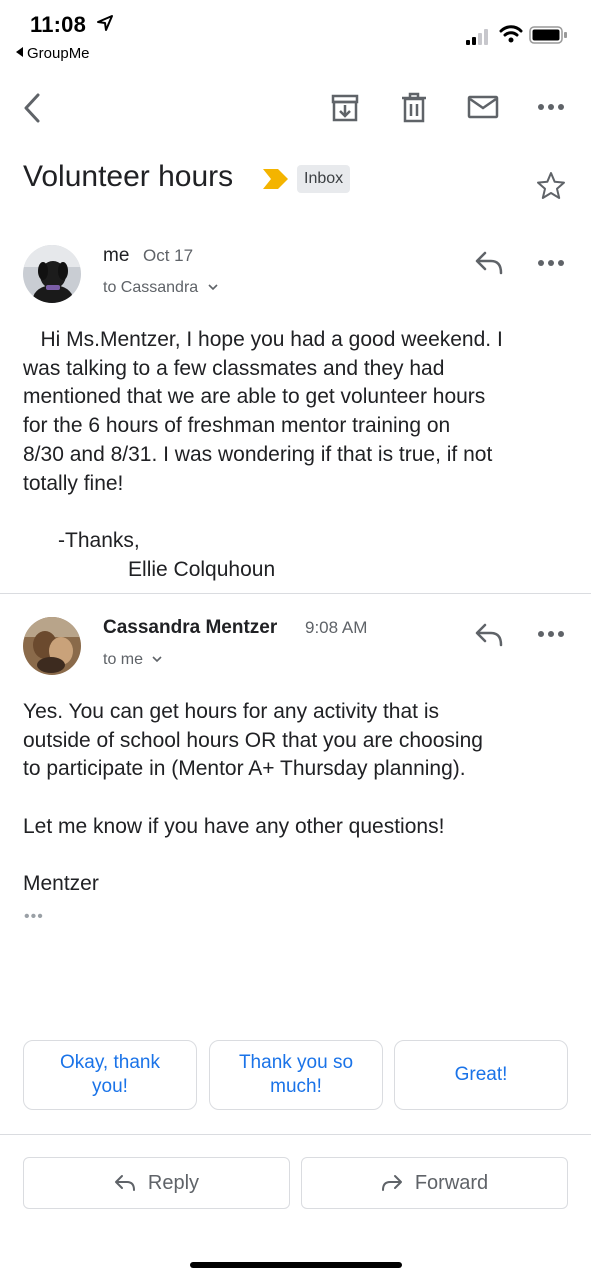 Image resolution: width=591 pixels, height=1280 pixels. Describe the element at coordinates (511, 34) in the screenshot. I see `wifi-icon` at that location.